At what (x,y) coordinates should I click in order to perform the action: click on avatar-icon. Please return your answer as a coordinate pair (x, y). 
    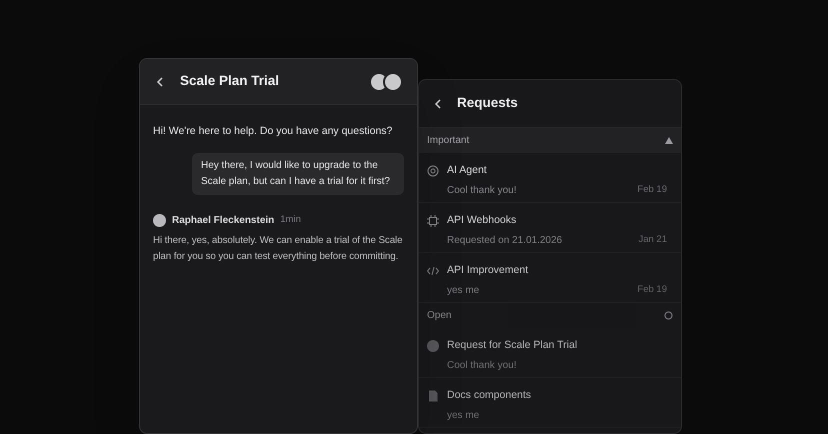
    Looking at the image, I should click on (433, 346).